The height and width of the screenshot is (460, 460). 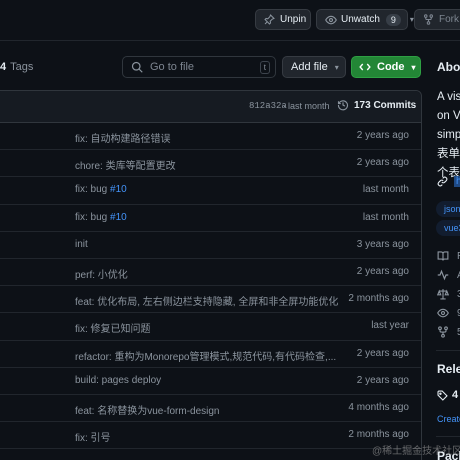 I want to click on commit-message: perf: 小优化, so click(x=101, y=273).